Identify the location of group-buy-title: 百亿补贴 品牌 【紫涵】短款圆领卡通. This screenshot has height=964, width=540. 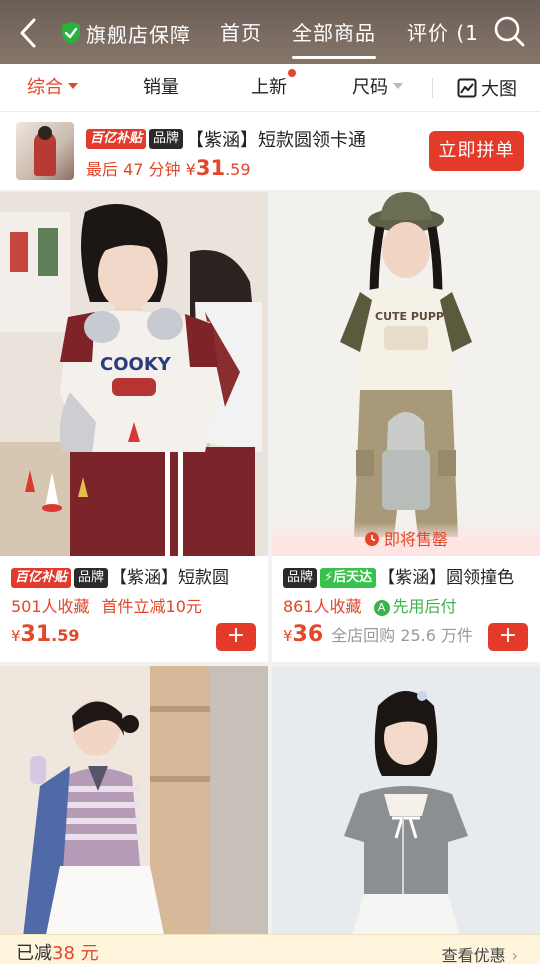
(226, 139).